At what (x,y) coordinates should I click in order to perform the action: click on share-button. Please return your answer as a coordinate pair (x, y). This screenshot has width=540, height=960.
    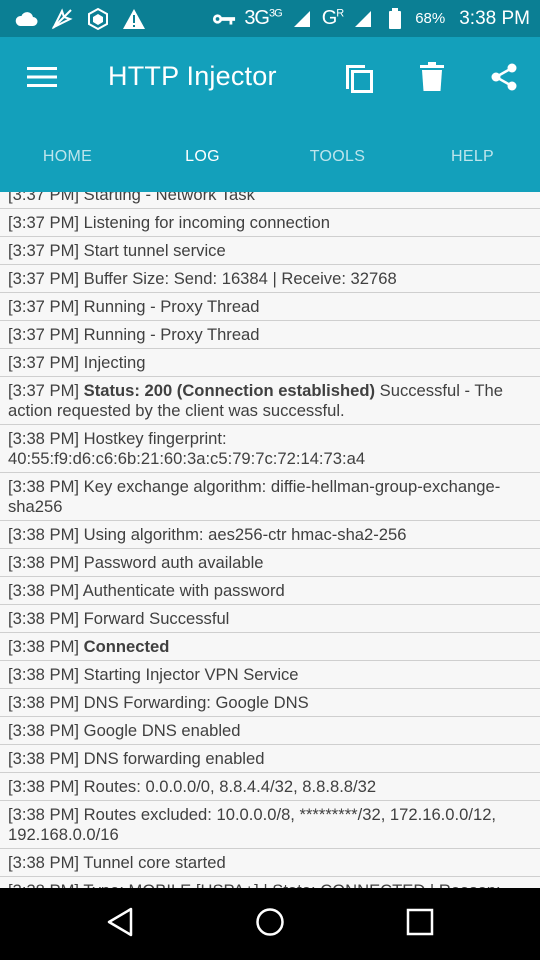
    Looking at the image, I should click on (504, 79).